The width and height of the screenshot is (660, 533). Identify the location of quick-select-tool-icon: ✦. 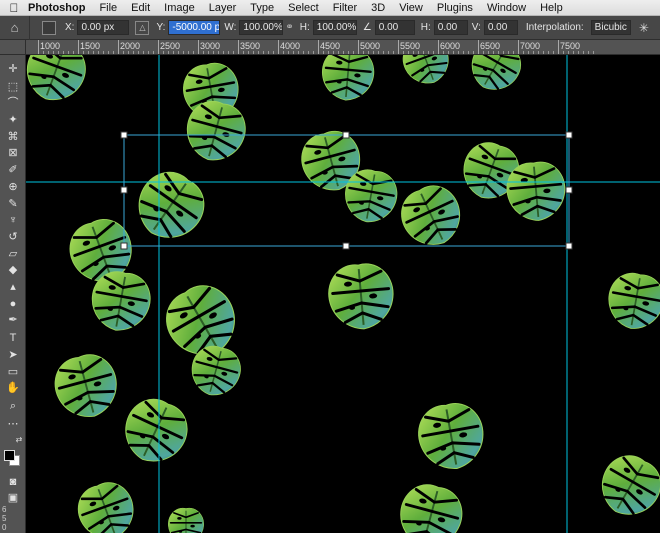
(13, 120).